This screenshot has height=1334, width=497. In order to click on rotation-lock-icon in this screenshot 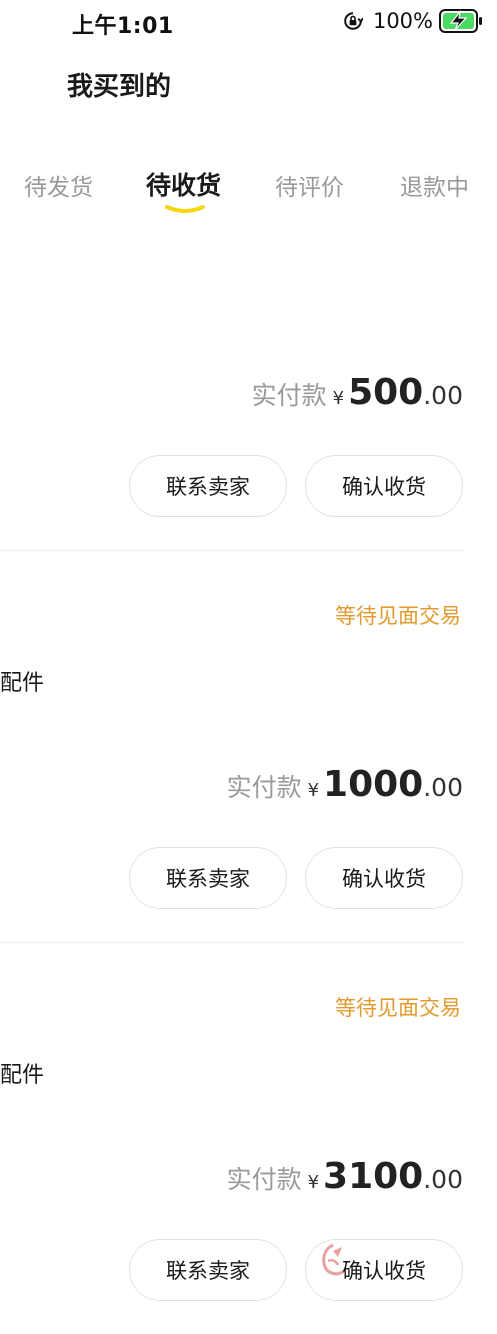, I will do `click(353, 21)`.